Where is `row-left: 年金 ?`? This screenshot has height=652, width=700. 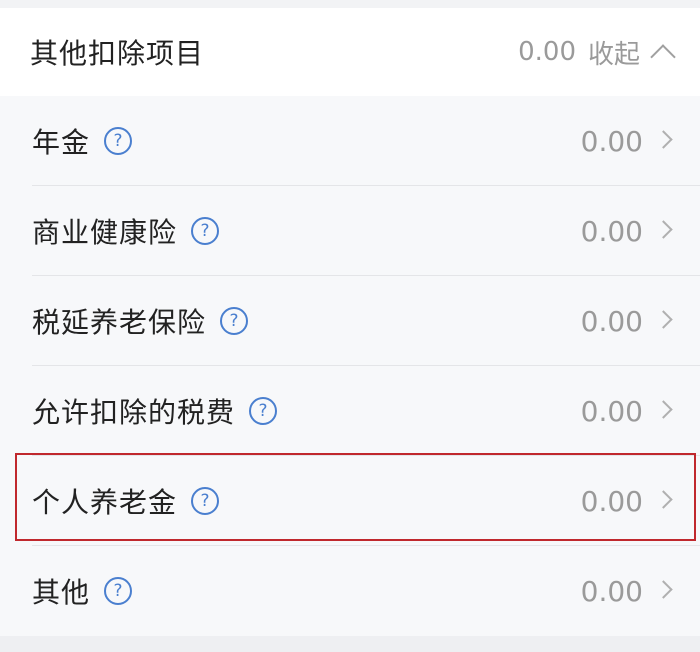
row-left: 年金 ? is located at coordinates (82, 141).